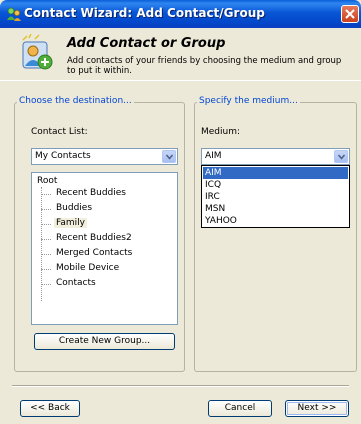 This screenshot has width=361, height=424. I want to click on tree-item-label: Recent Buddies2, so click(94, 238).